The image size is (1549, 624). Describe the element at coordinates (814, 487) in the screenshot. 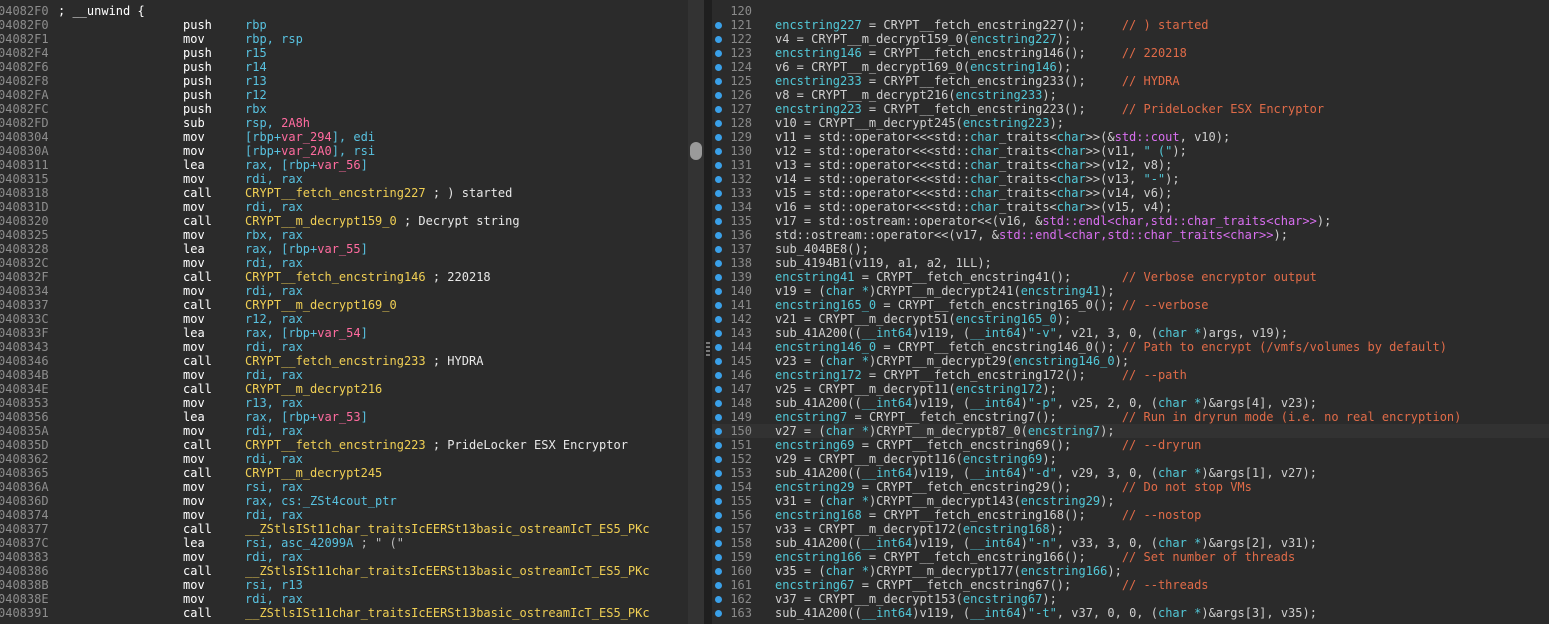

I see `local-variable: encstring29` at that location.